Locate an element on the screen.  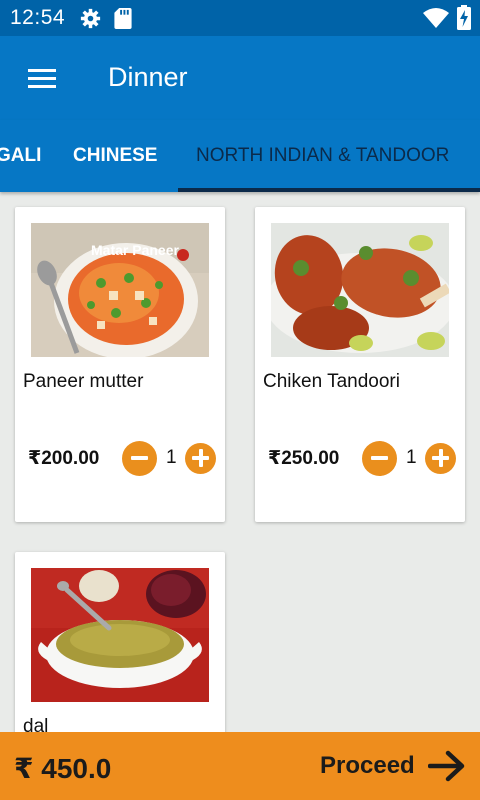
sd-card-icon is located at coordinates (123, 18).